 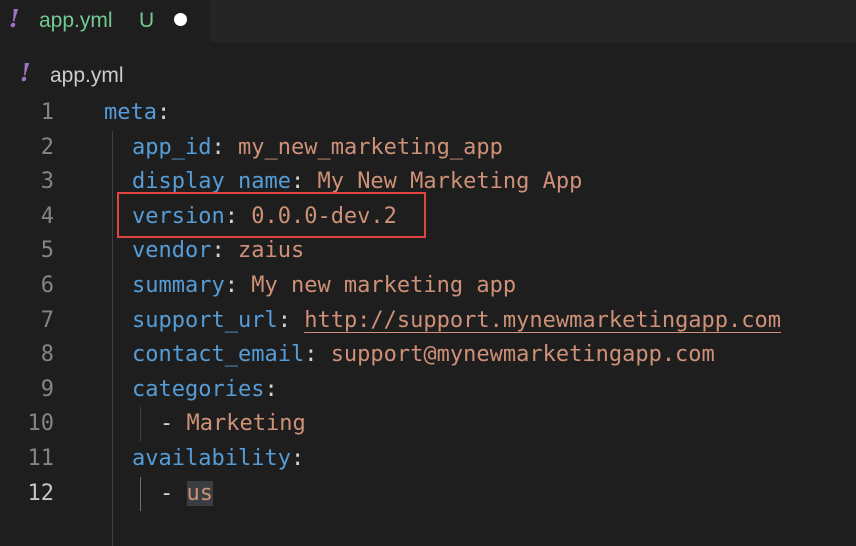 What do you see at coordinates (41, 493) in the screenshot?
I see `line-number: 12` at bounding box center [41, 493].